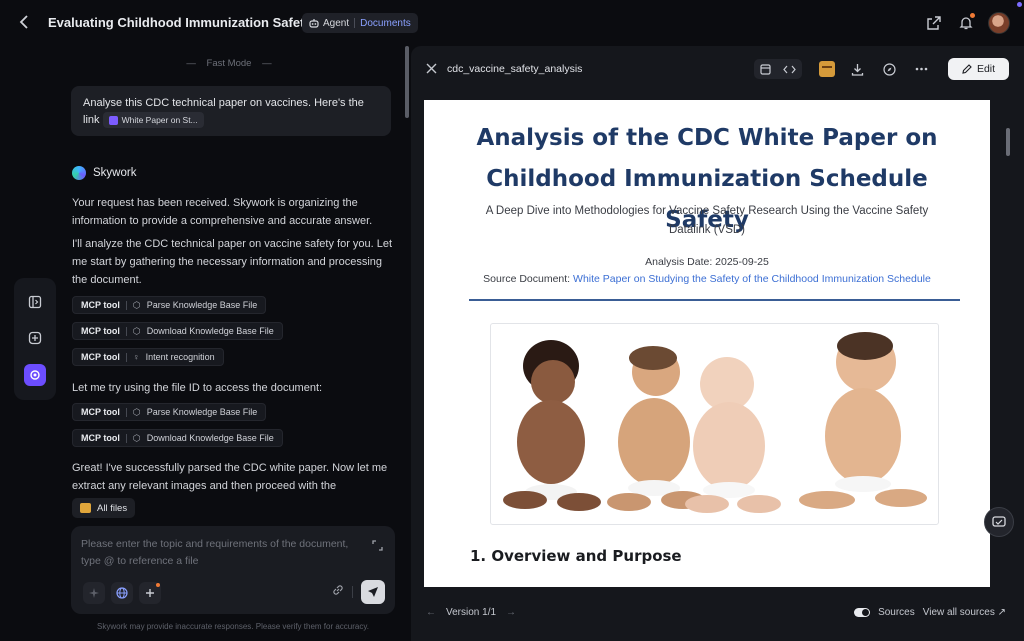 Image resolution: width=1024 pixels, height=641 pixels. I want to click on pencil-icon, so click(967, 69).